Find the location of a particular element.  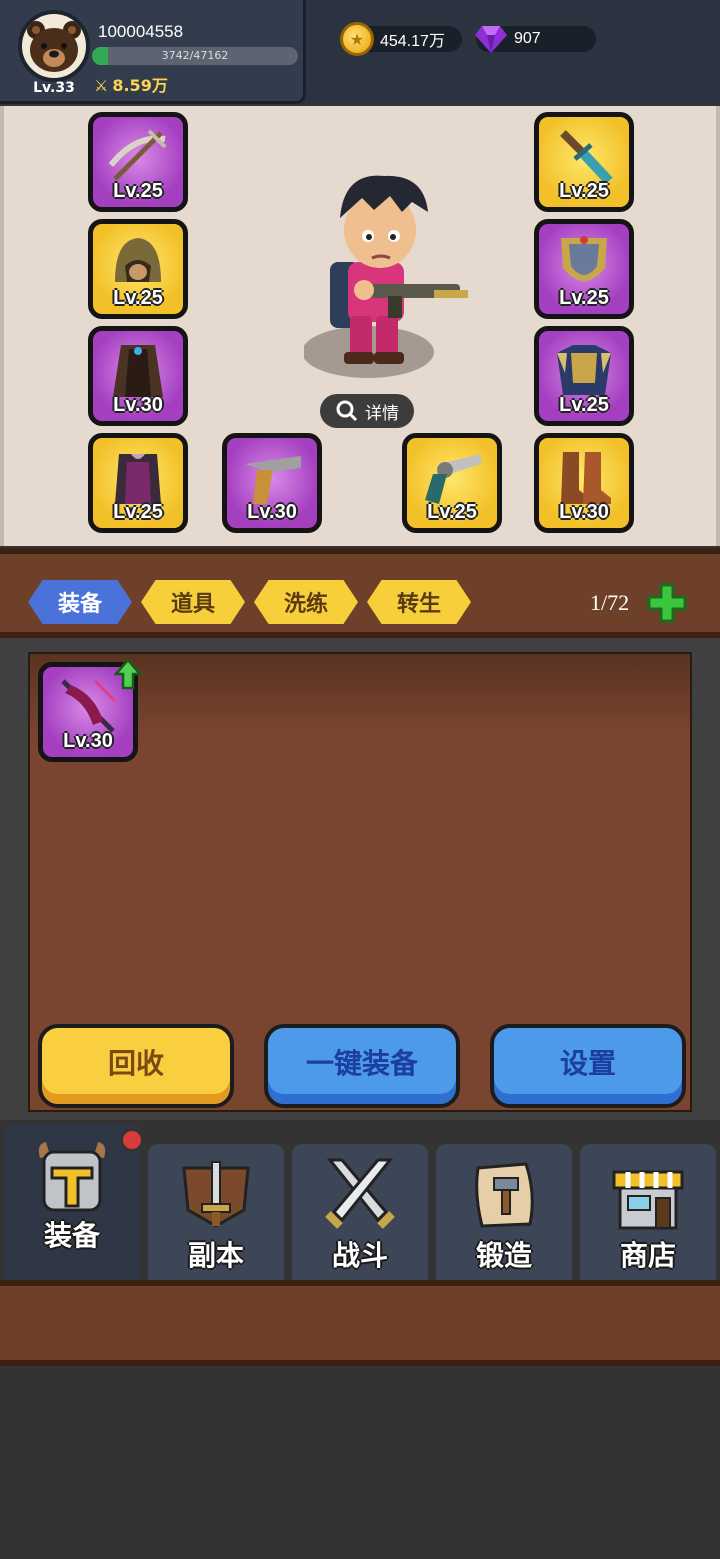

tab-label: 转生 is located at coordinates (418, 604).